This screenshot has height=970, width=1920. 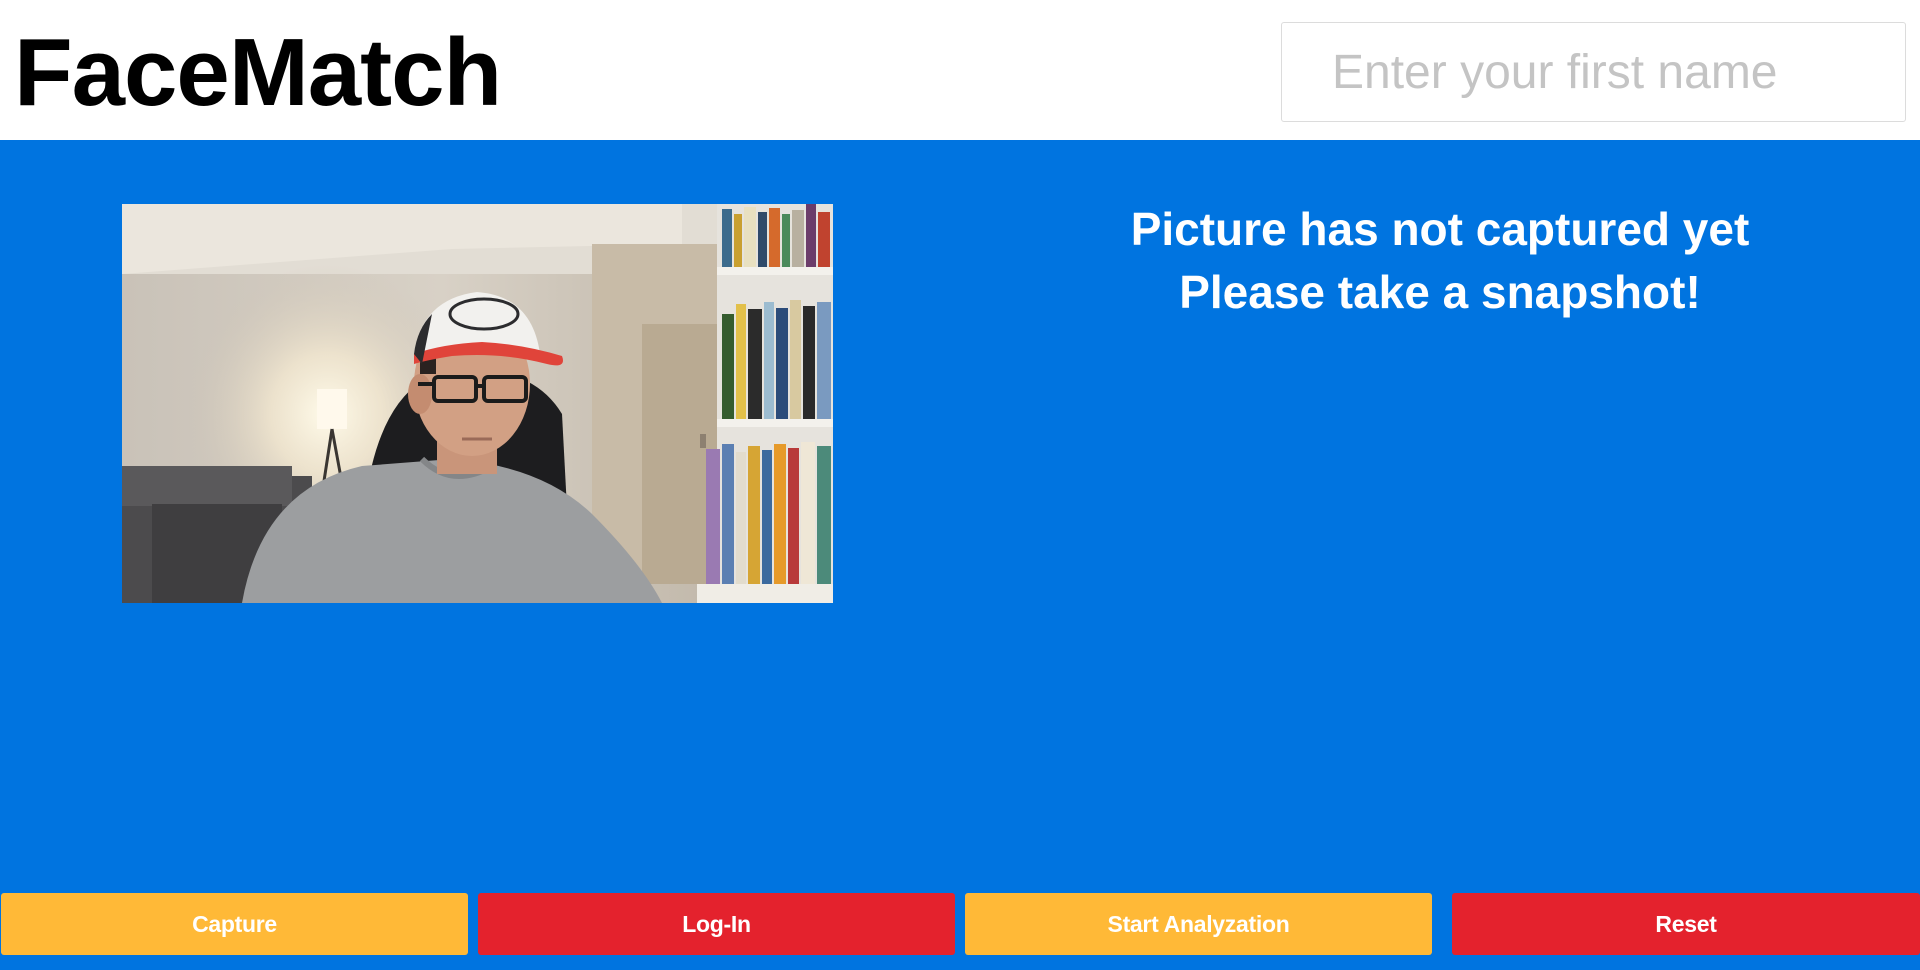 What do you see at coordinates (716, 924) in the screenshot?
I see `login-button: Log-In` at bounding box center [716, 924].